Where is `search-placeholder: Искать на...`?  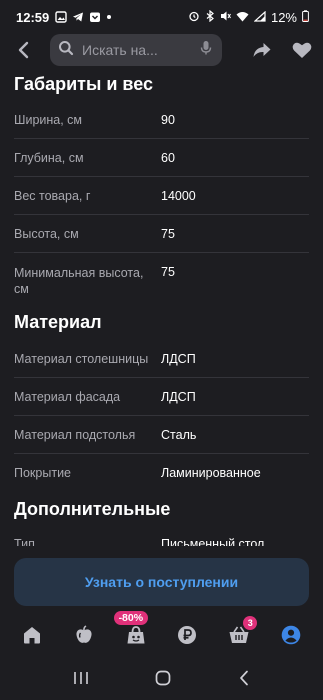
search-placeholder: Искать на... is located at coordinates (120, 50).